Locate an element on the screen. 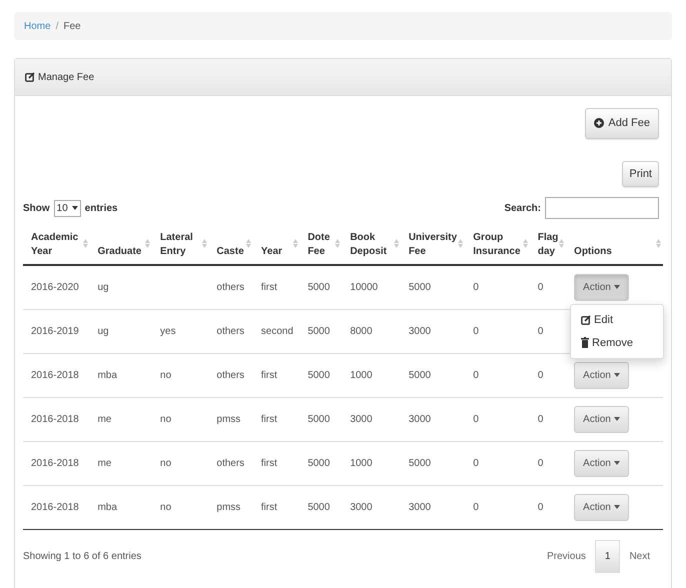 The width and height of the screenshot is (686, 588). column-header: Options is located at coordinates (593, 251).